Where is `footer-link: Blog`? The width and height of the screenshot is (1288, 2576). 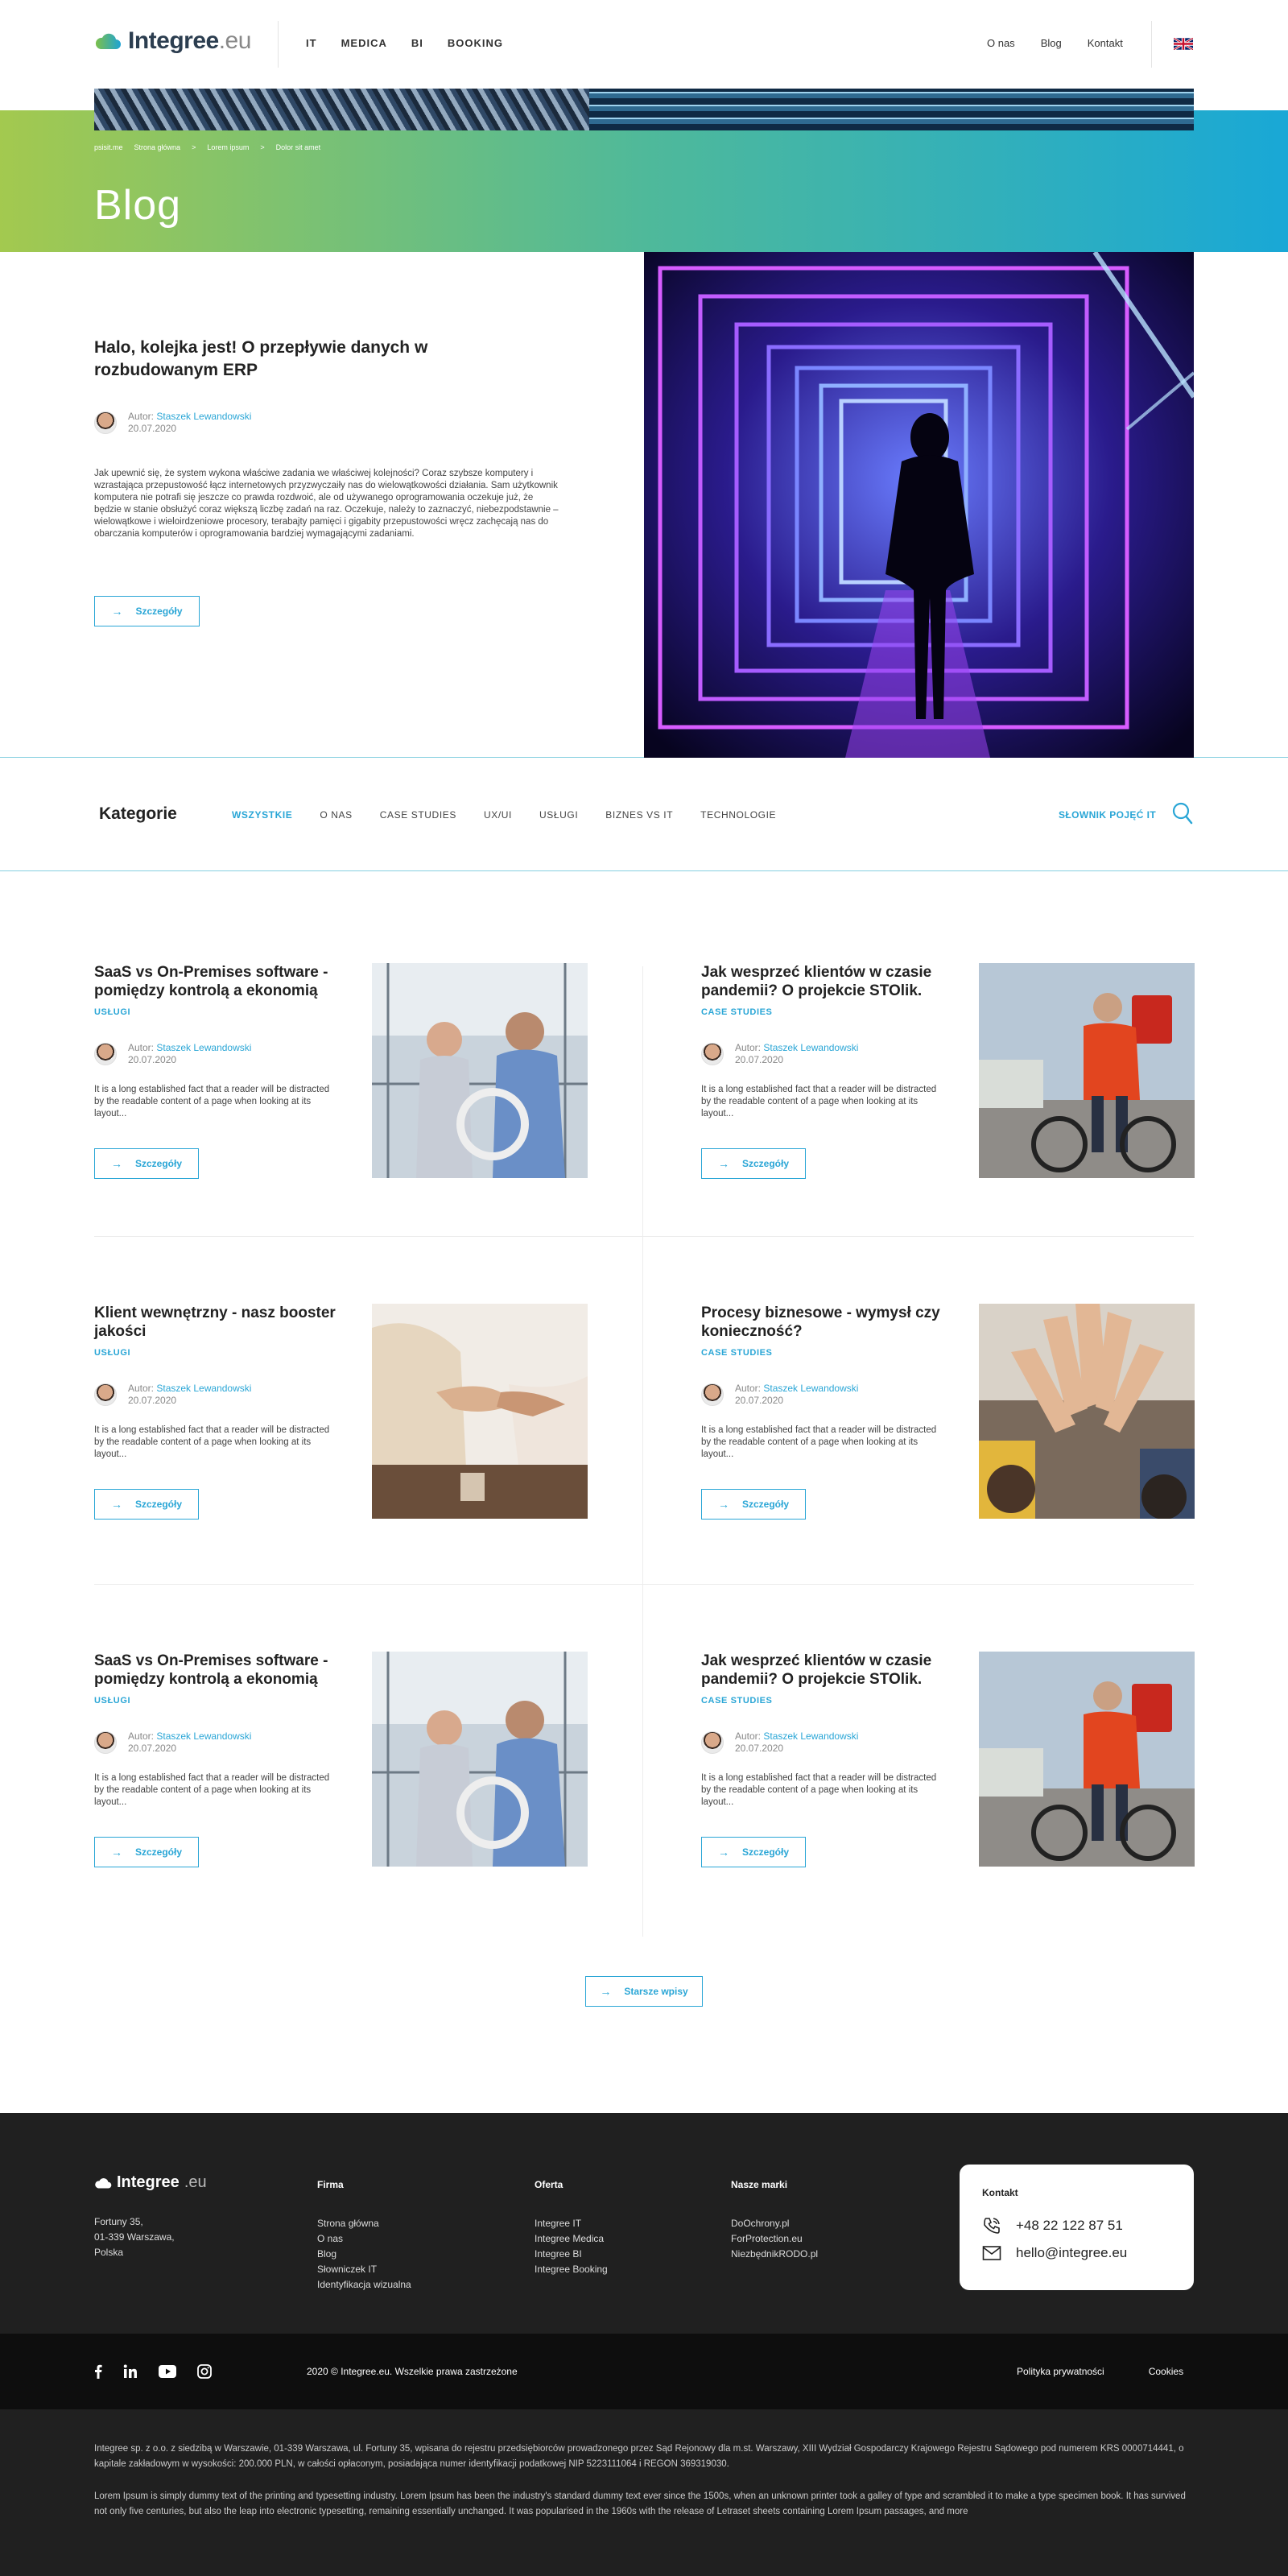 footer-link: Blog is located at coordinates (364, 2254).